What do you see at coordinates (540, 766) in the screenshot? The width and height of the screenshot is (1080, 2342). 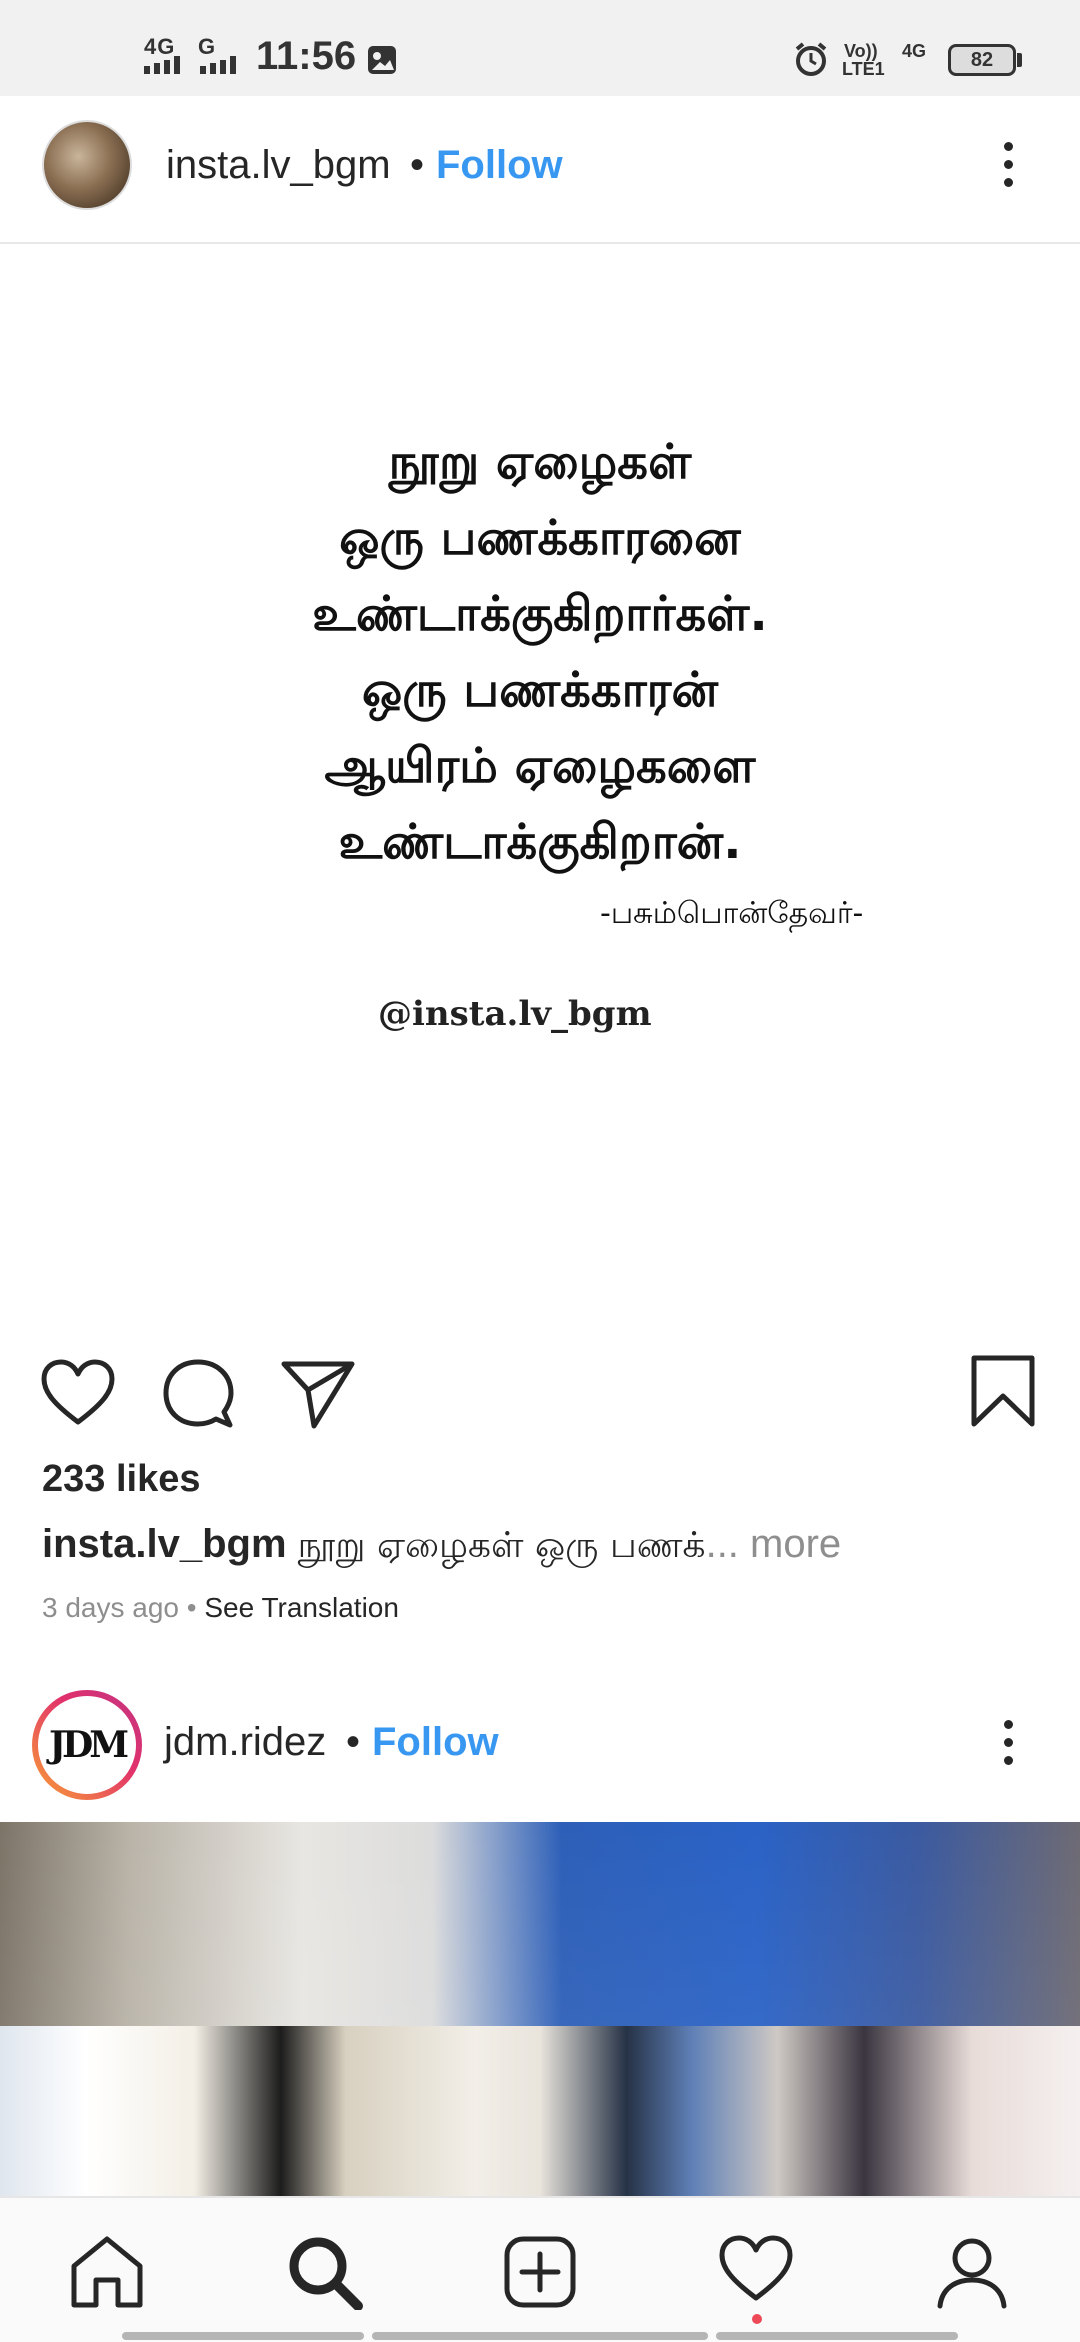 I see `quote-line: ஆயிரம் ஏழைகளை` at bounding box center [540, 766].